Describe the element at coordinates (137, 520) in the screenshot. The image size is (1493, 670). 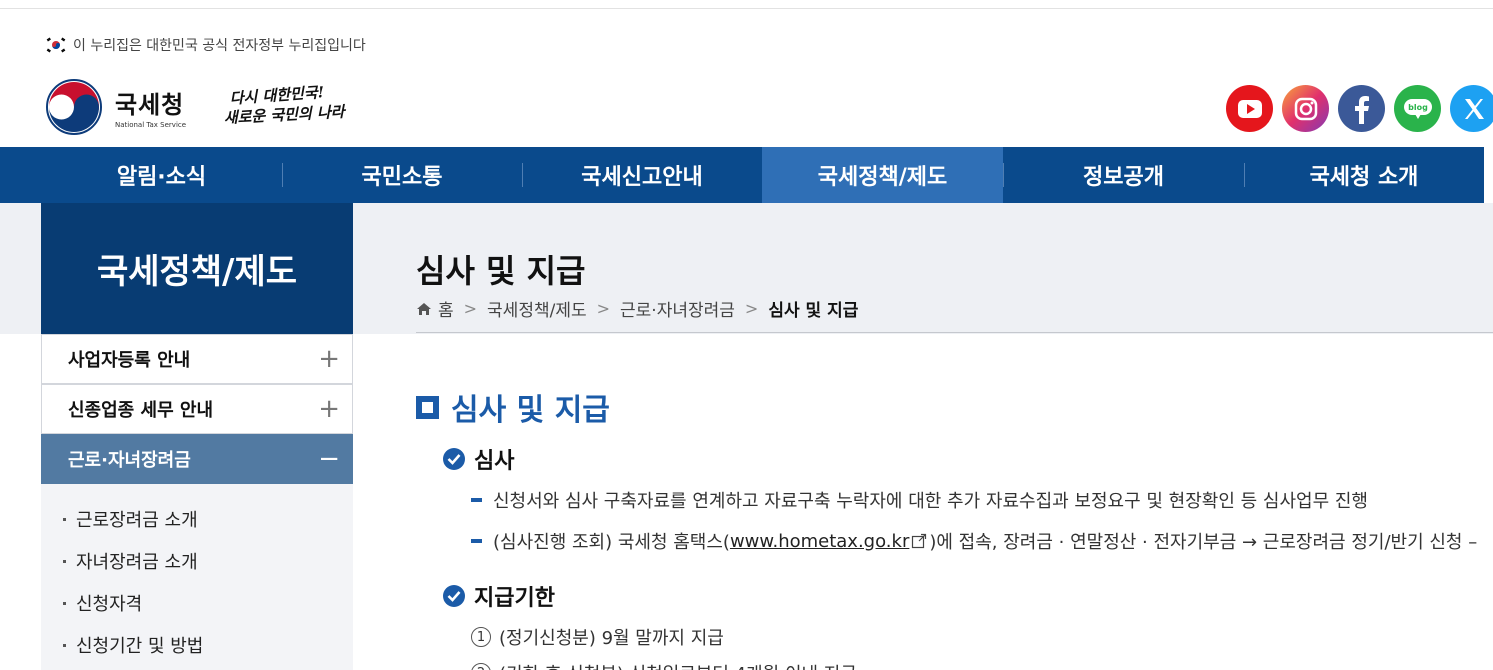
I see `side-subitem-label: 근로장려금 소개` at that location.